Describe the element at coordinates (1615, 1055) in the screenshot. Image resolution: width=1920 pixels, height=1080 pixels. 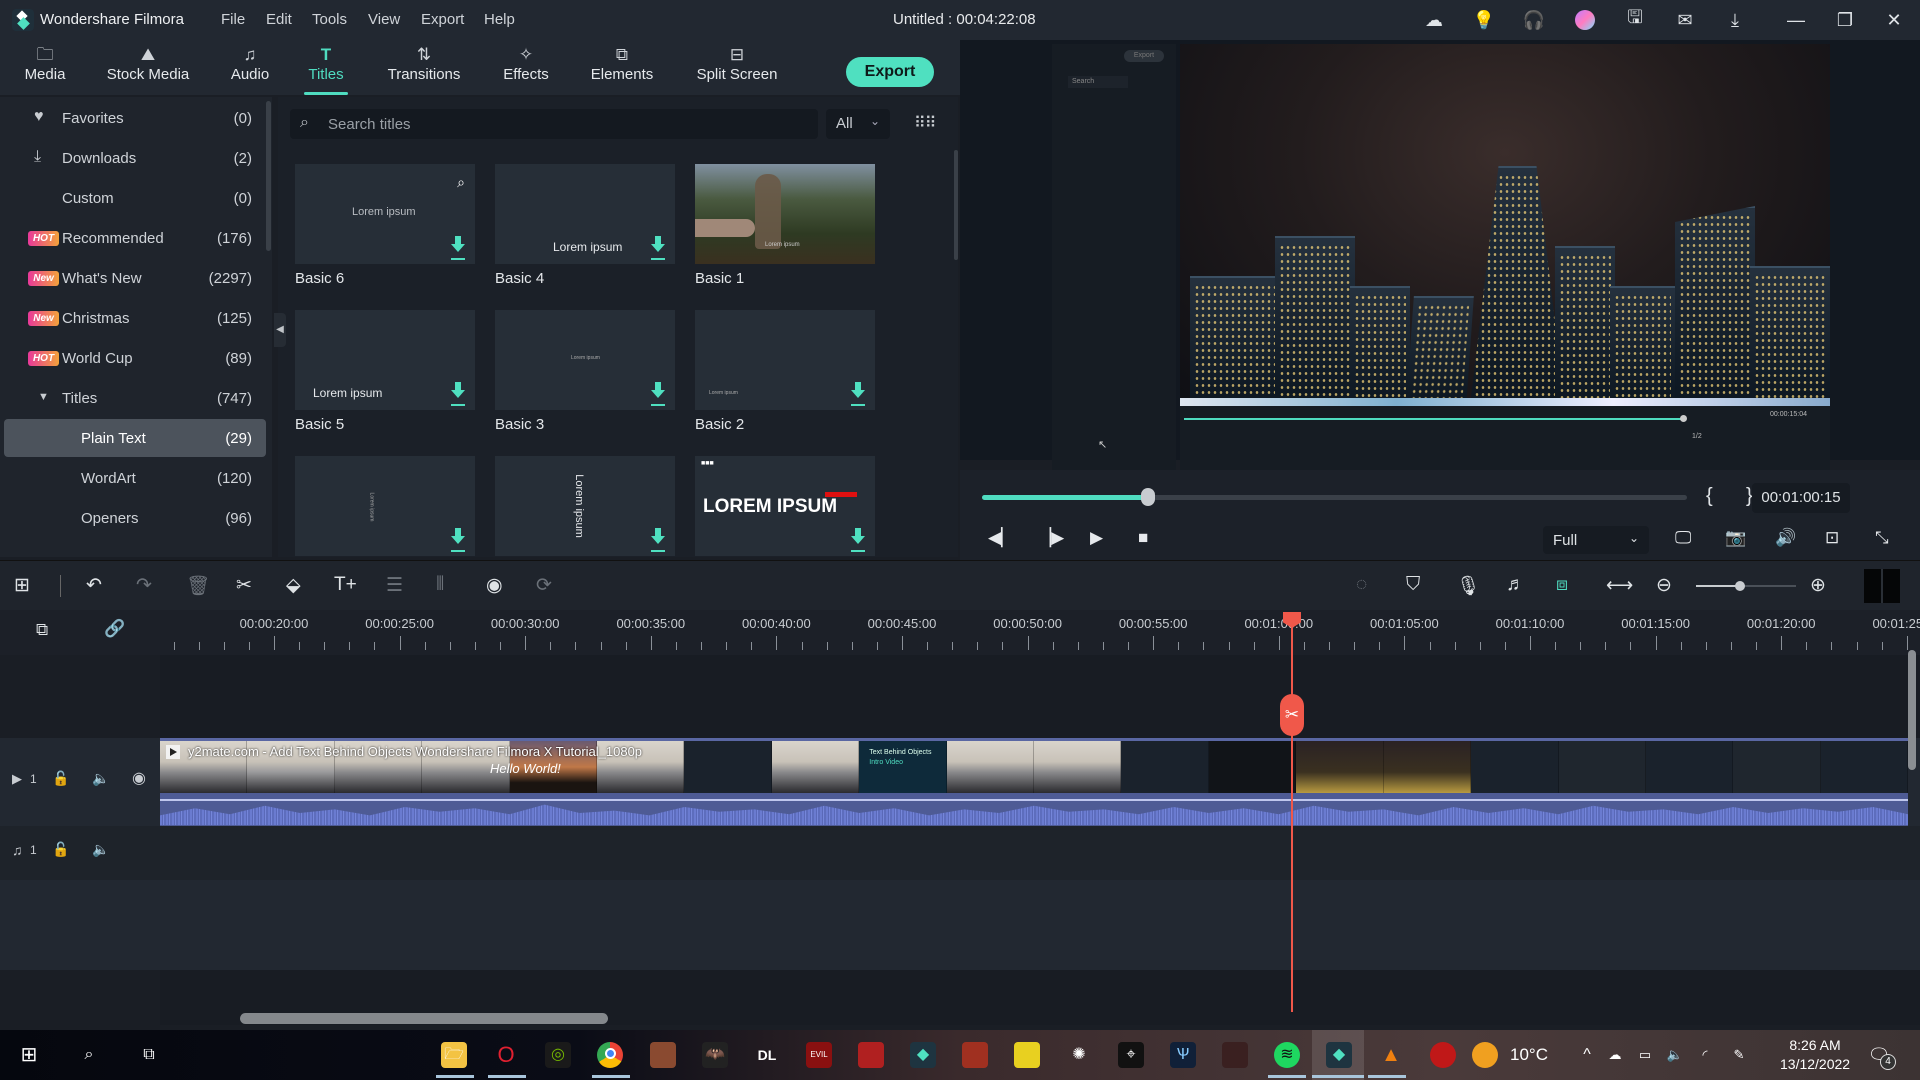
I see `onedrive-icon: ☁` at that location.